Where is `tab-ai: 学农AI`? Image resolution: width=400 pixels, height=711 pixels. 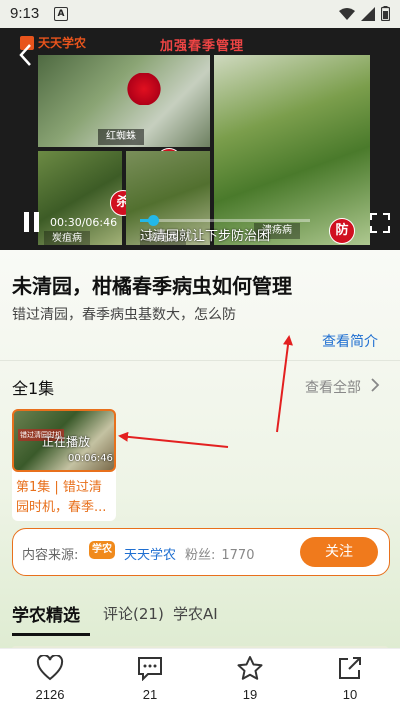
tab-ai: 学农AI is located at coordinates (195, 613).